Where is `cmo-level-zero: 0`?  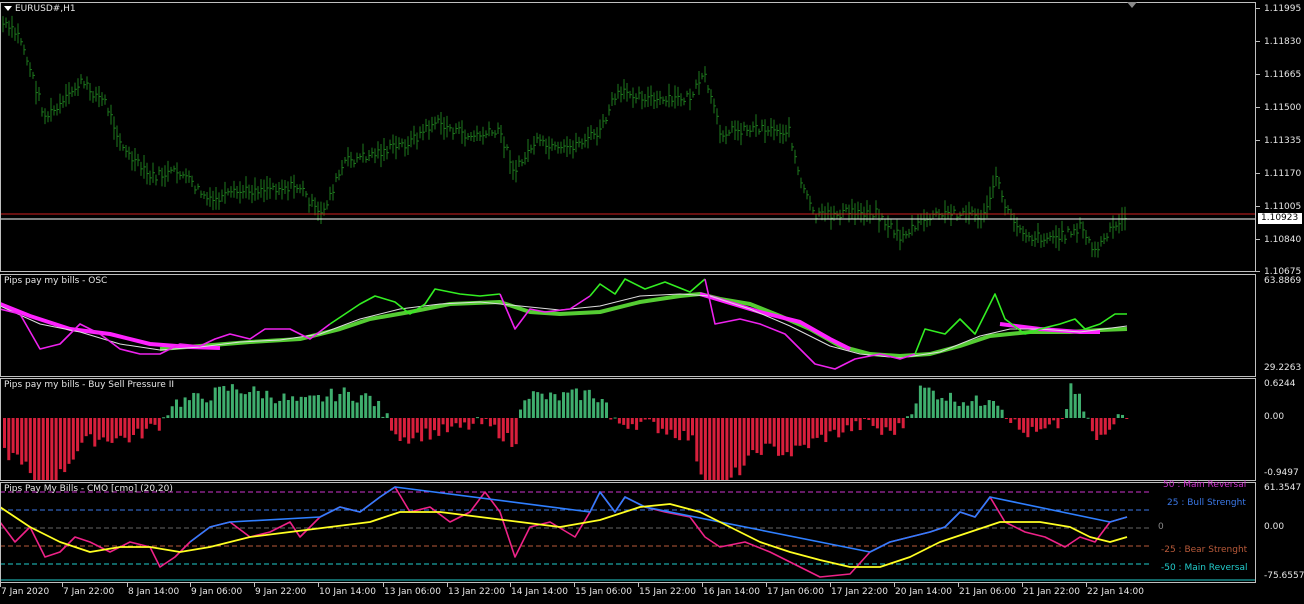
cmo-level-zero: 0 is located at coordinates (1161, 527).